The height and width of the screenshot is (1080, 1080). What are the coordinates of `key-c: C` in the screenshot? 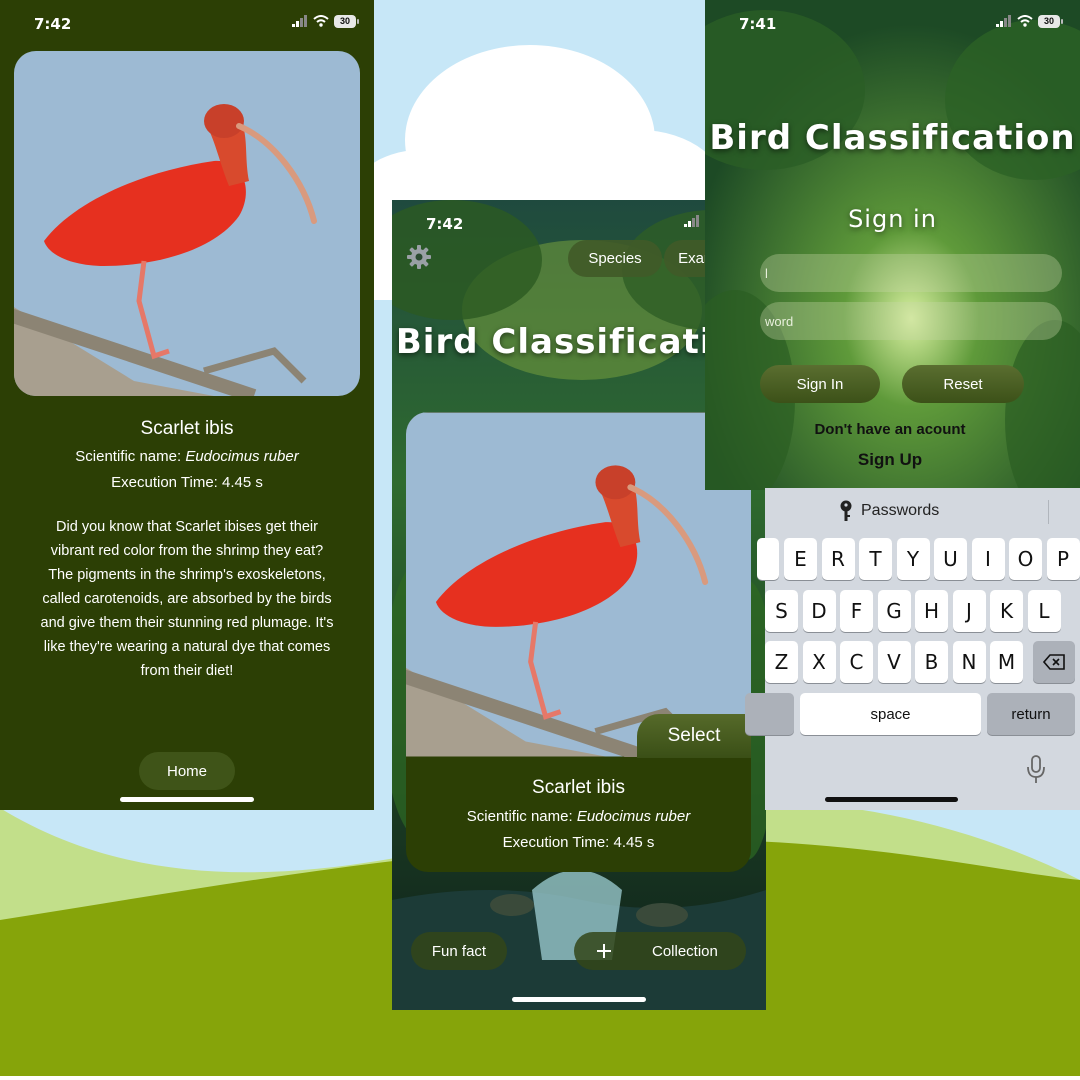 It's located at (856, 662).